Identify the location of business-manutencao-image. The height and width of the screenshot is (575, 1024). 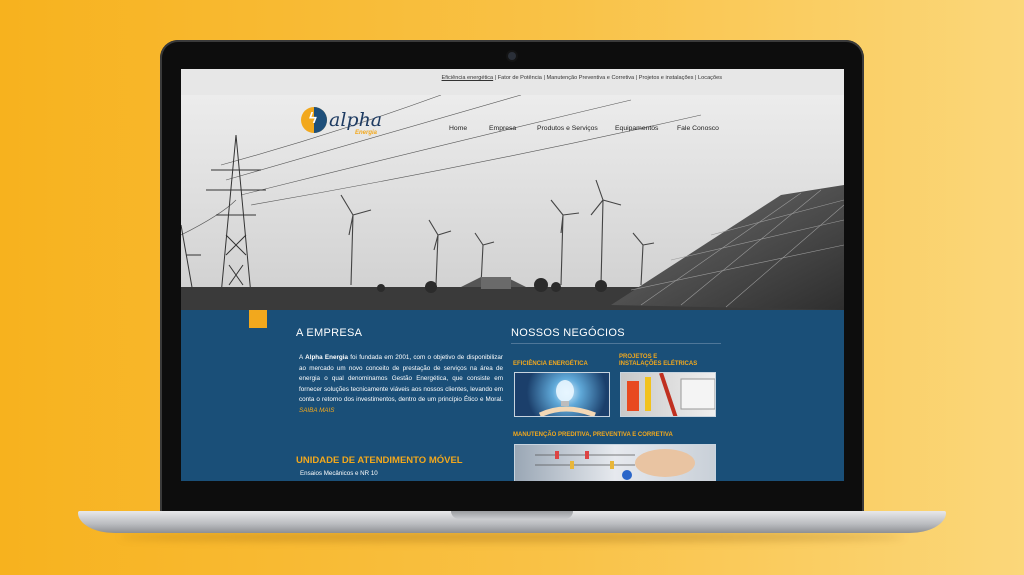
(615, 462).